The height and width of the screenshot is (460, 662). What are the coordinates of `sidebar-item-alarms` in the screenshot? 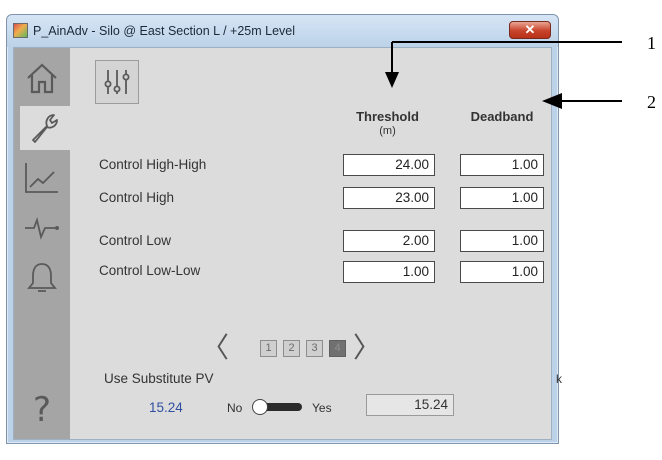 It's located at (42, 278).